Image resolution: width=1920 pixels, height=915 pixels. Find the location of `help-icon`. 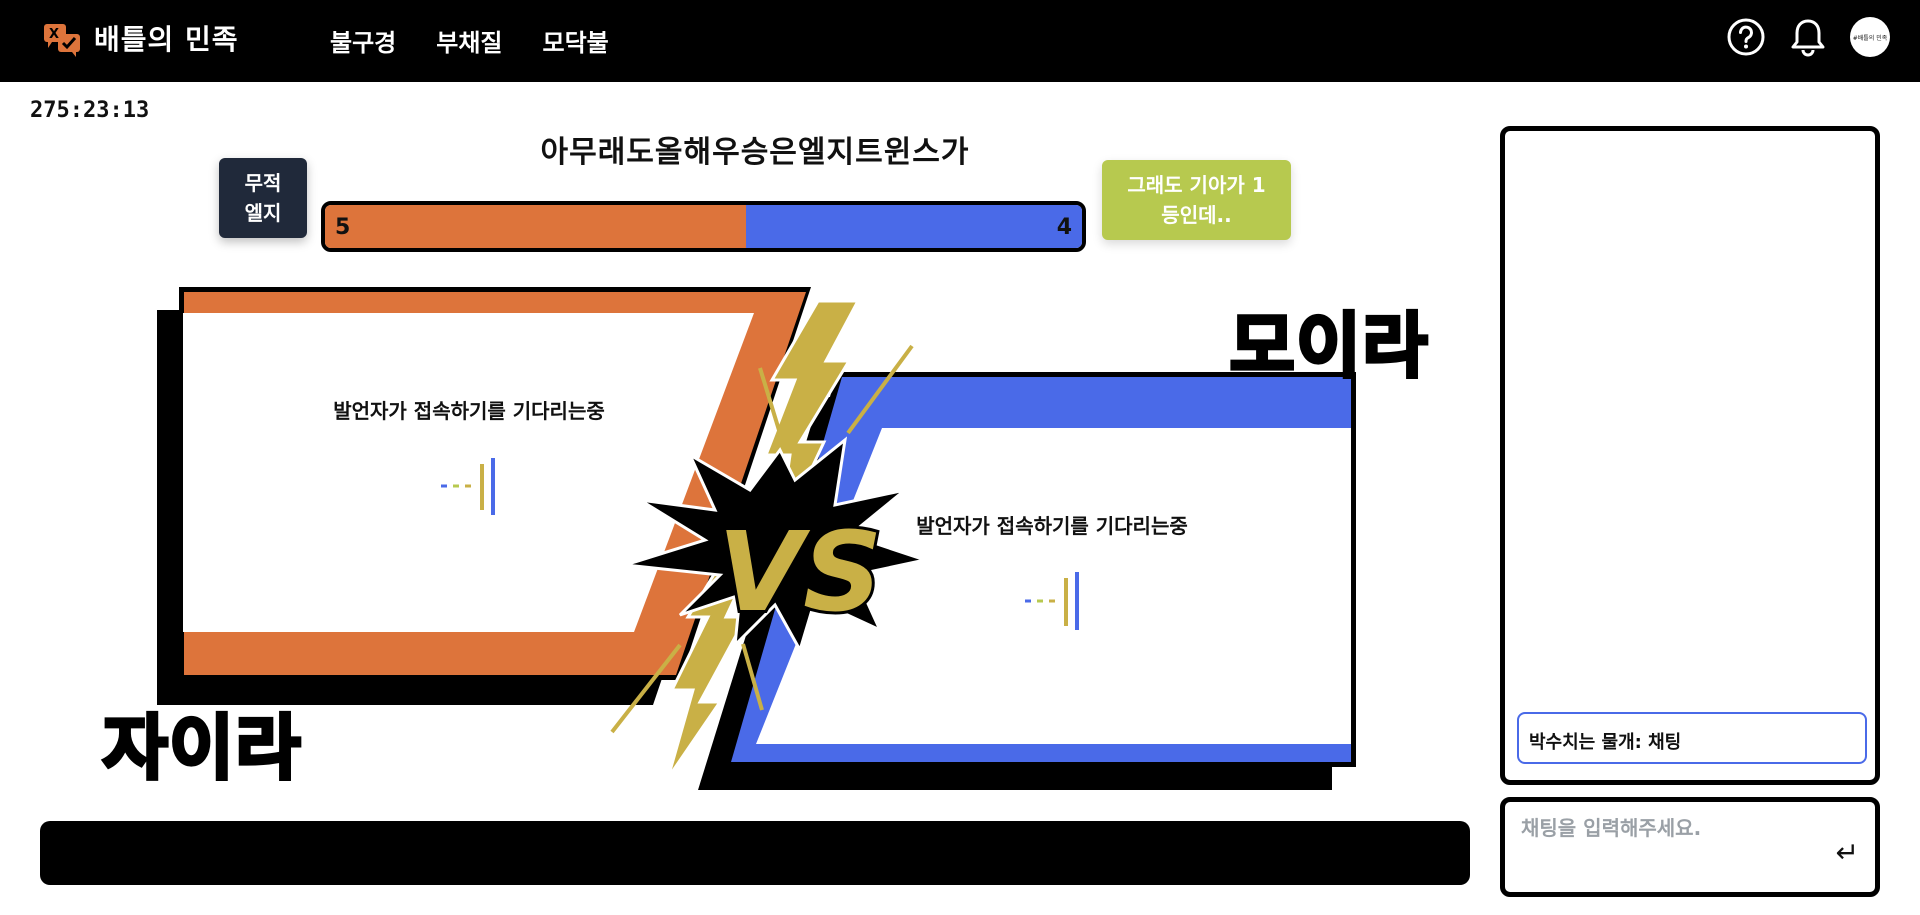

help-icon is located at coordinates (1746, 37).